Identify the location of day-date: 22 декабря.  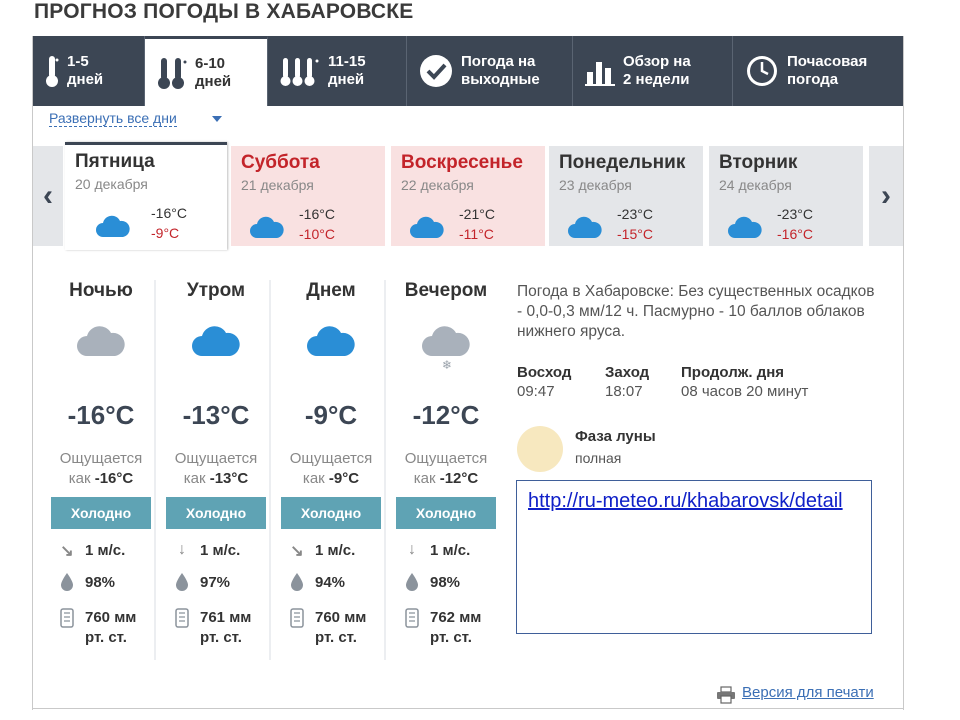
(437, 185).